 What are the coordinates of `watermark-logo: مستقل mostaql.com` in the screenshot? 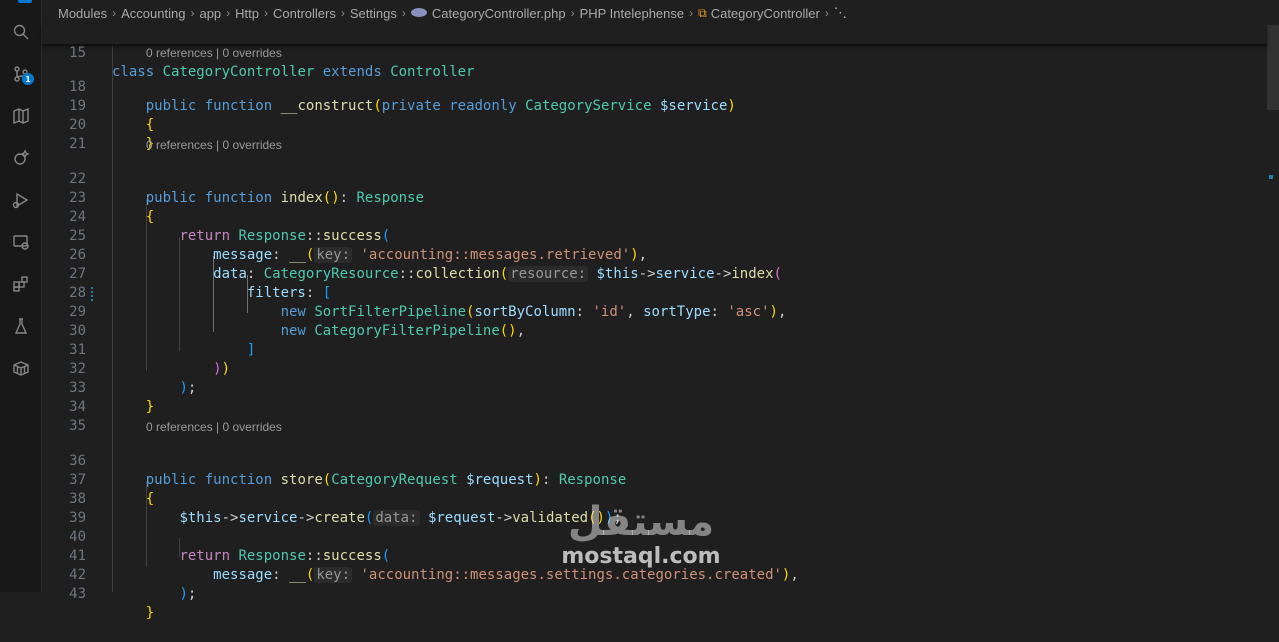 It's located at (641, 542).